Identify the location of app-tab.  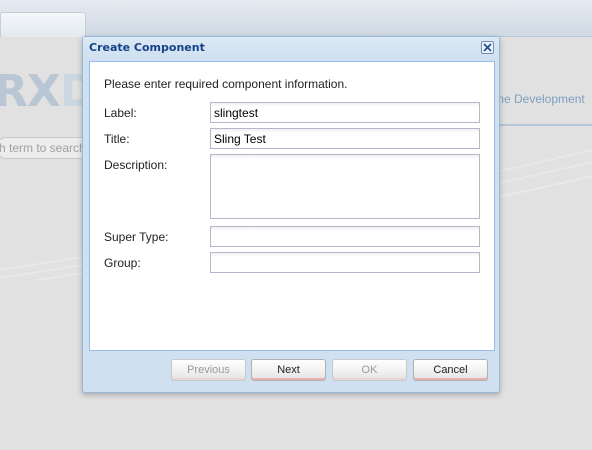
(43, 24).